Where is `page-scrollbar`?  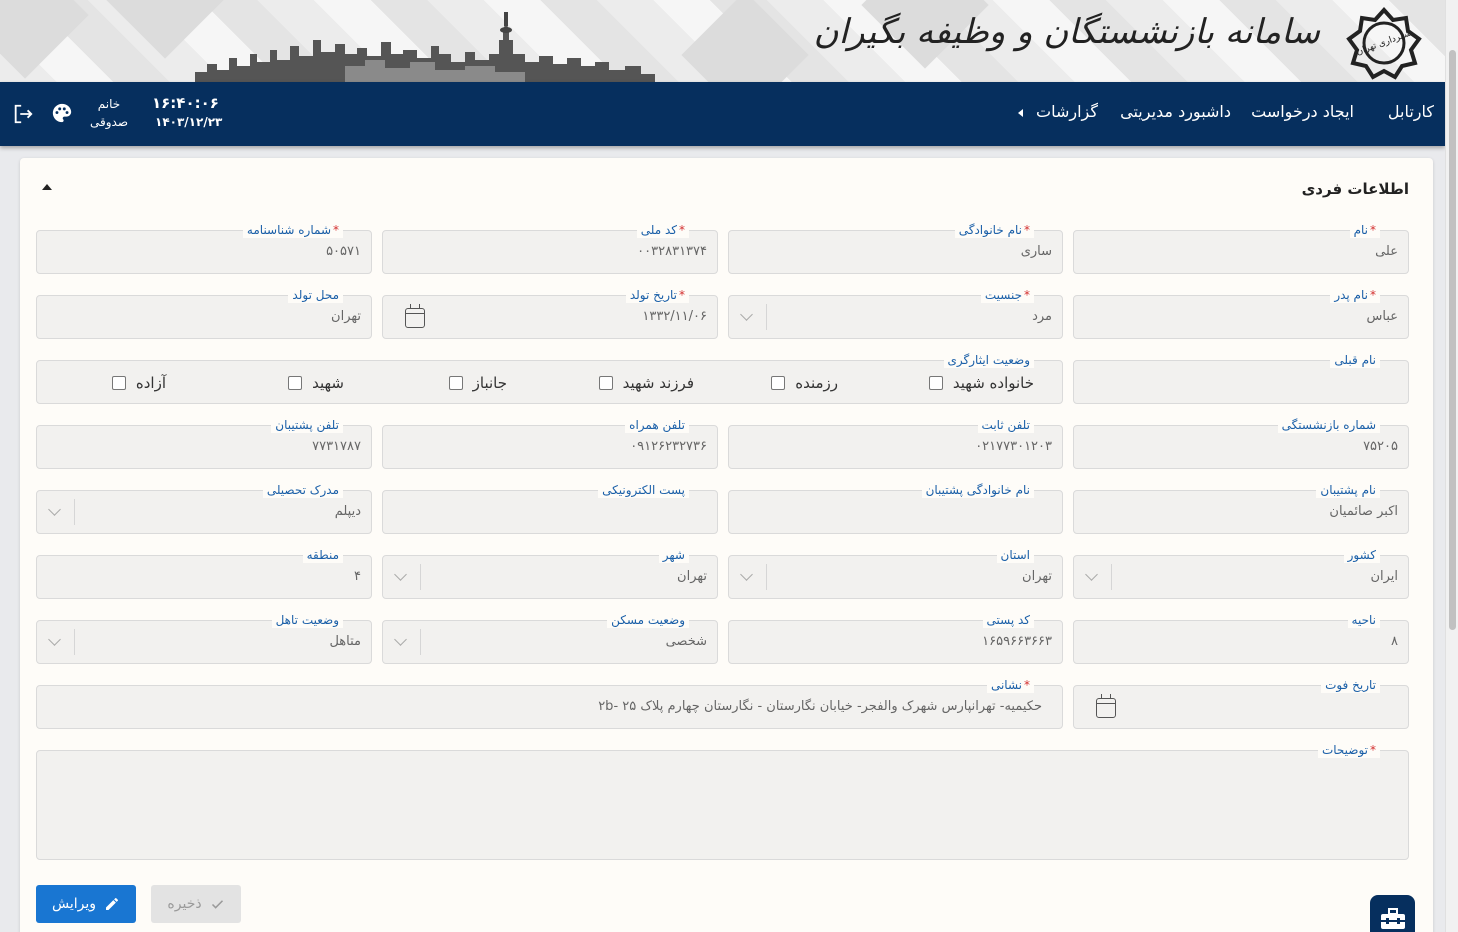
page-scrollbar is located at coordinates (1451, 466).